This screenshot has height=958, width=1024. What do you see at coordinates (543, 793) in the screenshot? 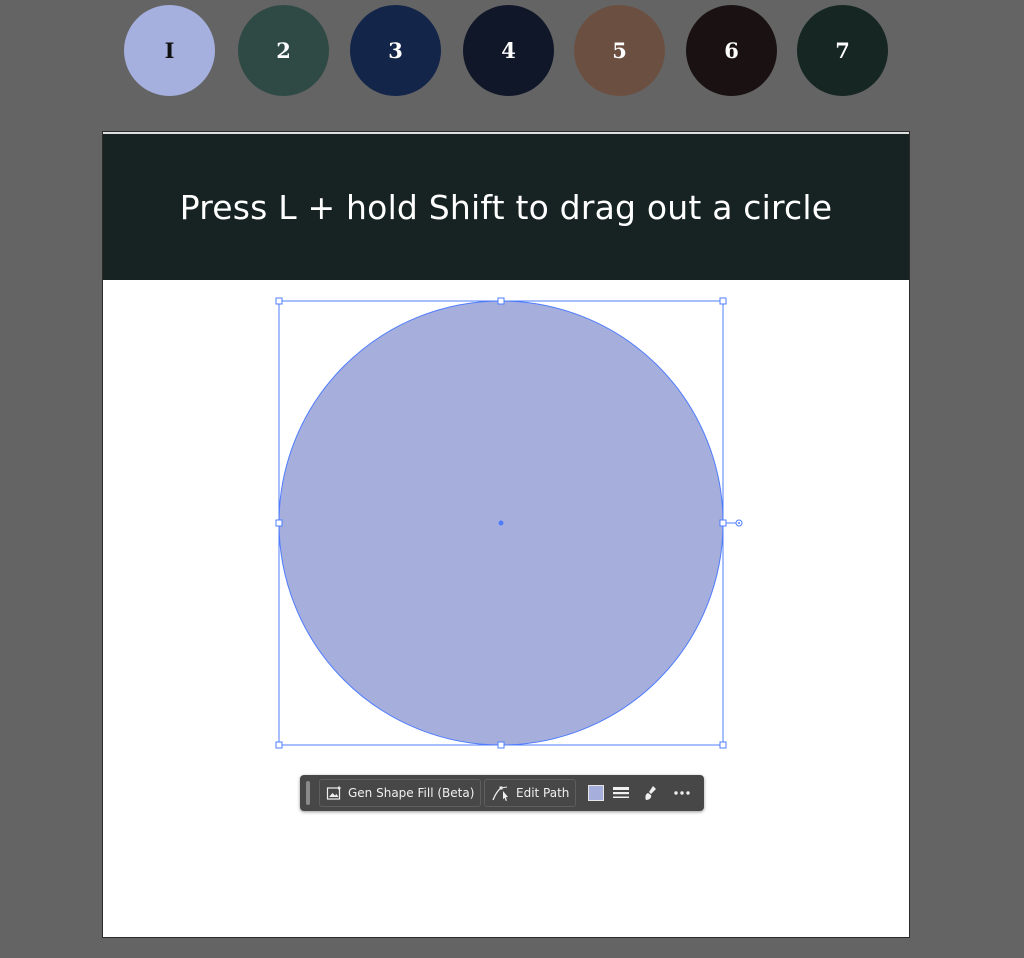
I see `edit-path-label: Edit Path` at bounding box center [543, 793].